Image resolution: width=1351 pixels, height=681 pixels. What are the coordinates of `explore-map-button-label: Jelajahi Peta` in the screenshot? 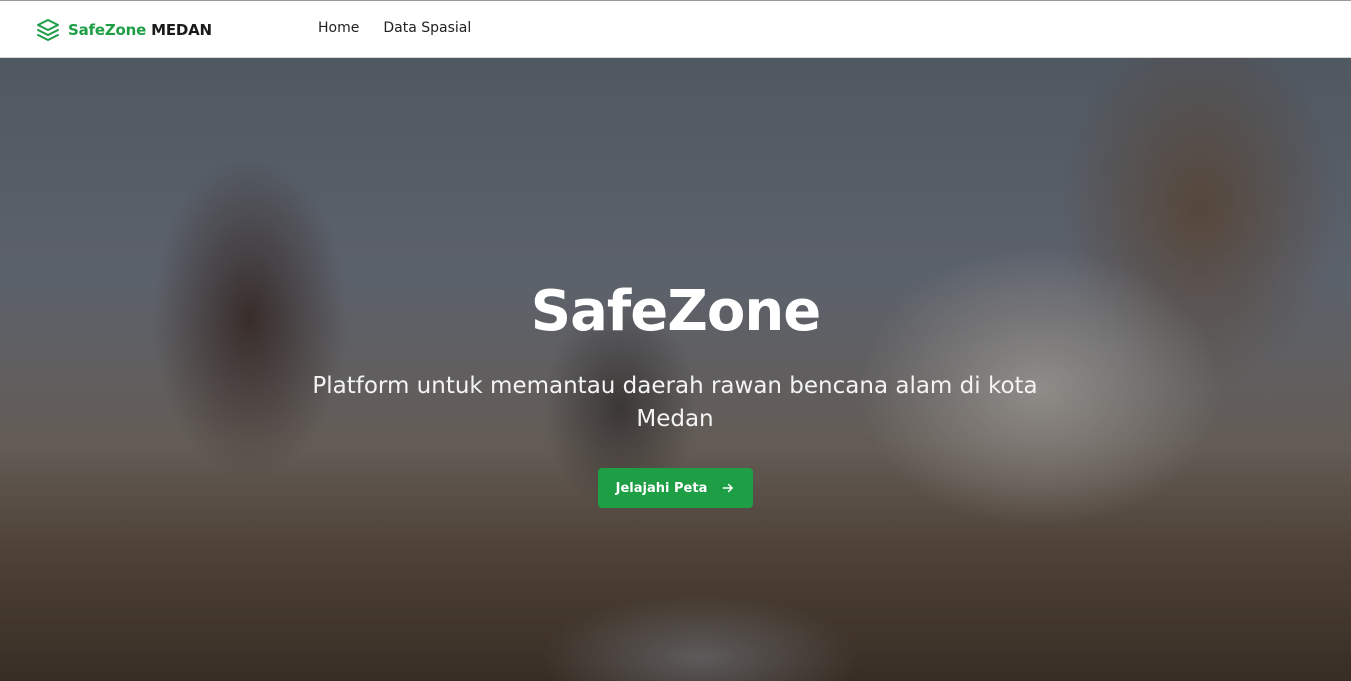 It's located at (661, 488).